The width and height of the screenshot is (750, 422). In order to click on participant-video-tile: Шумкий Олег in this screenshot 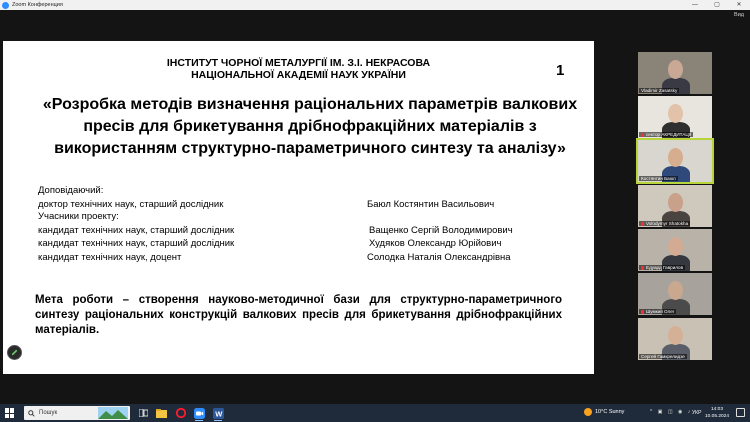, I will do `click(675, 294)`.